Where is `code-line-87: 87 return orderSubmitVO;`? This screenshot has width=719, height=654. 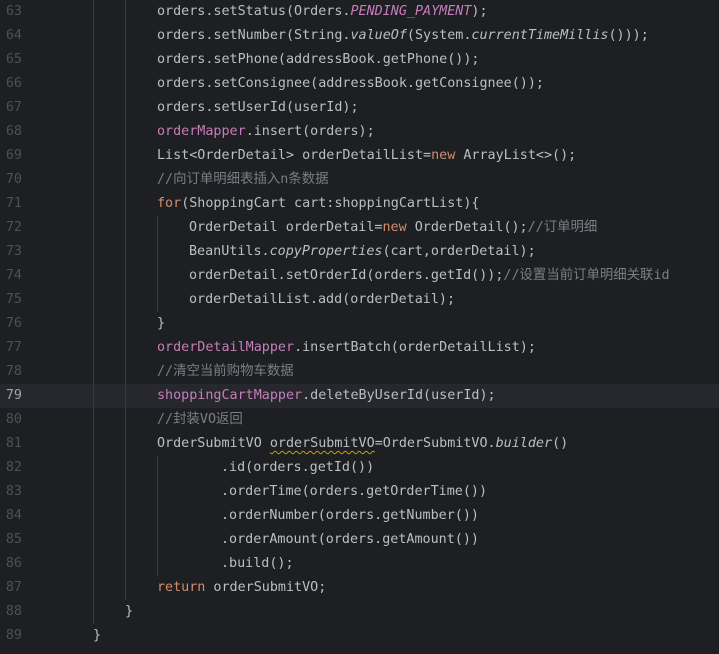 code-line-87: 87 return orderSubmitVO; is located at coordinates (359, 588).